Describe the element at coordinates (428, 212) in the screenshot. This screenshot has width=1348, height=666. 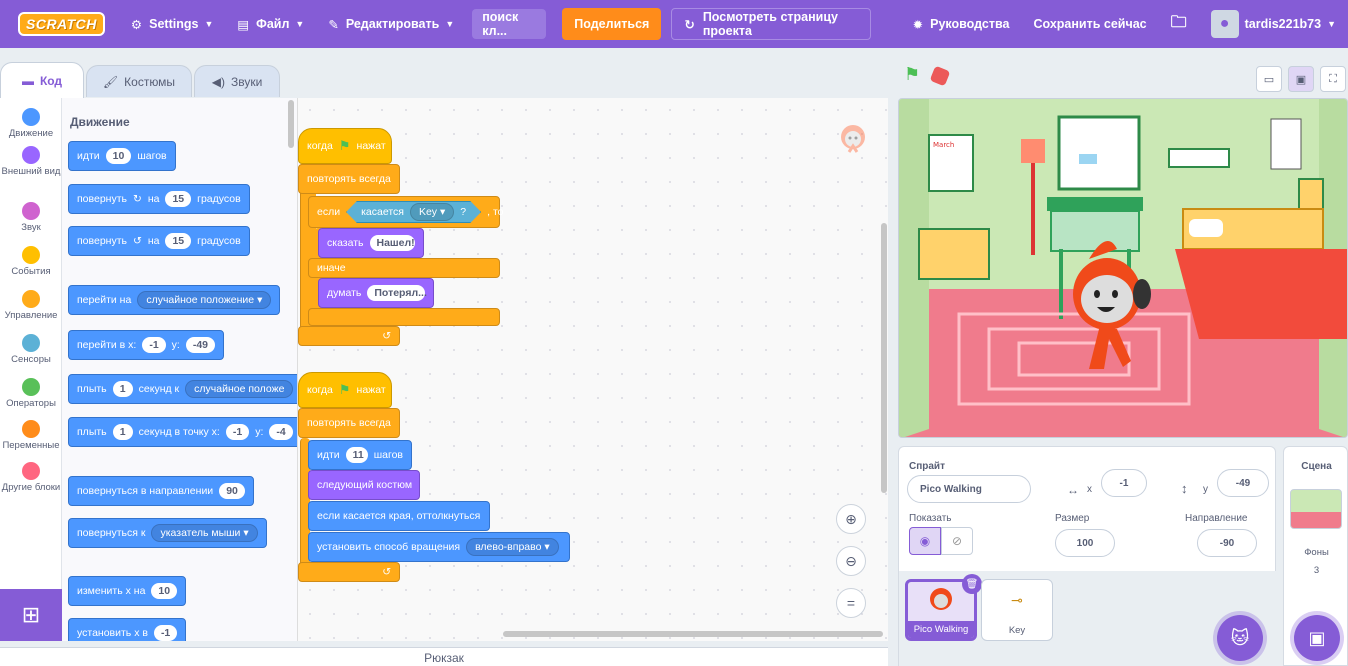
I see `dropdown-value: Key` at that location.